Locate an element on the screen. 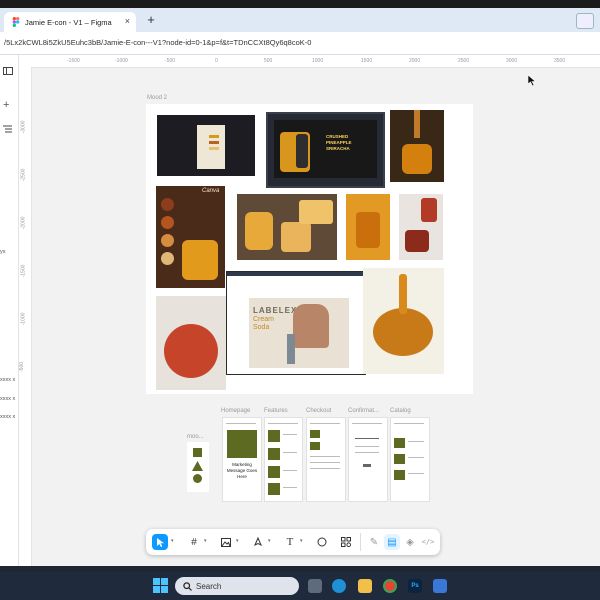 Image resolution: width=600 pixels, height=600 pixels. screen-top-strip is located at coordinates (300, 4).